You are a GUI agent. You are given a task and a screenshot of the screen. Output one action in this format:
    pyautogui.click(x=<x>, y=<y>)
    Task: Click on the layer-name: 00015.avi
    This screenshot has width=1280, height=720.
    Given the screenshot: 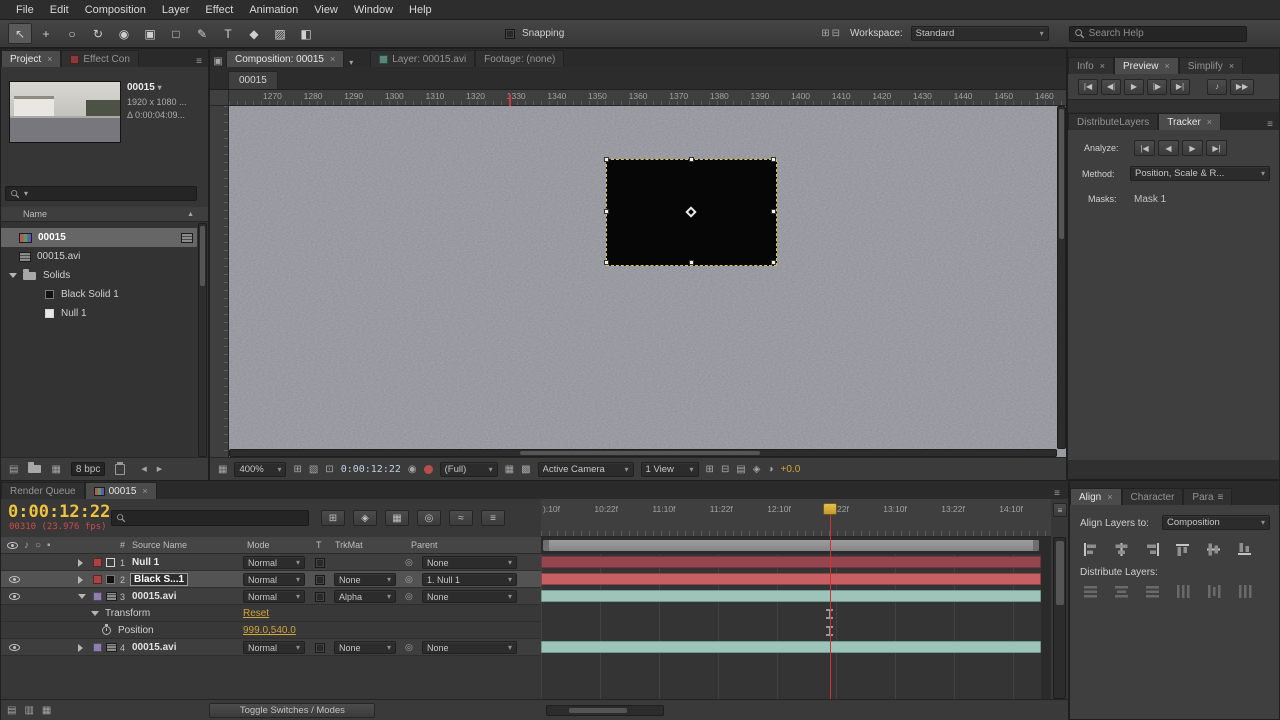 What is the action you would take?
    pyautogui.click(x=154, y=647)
    